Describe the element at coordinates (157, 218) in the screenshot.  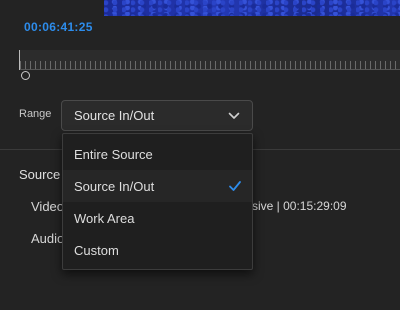
I see `menu-item-work-area: Work Area` at that location.